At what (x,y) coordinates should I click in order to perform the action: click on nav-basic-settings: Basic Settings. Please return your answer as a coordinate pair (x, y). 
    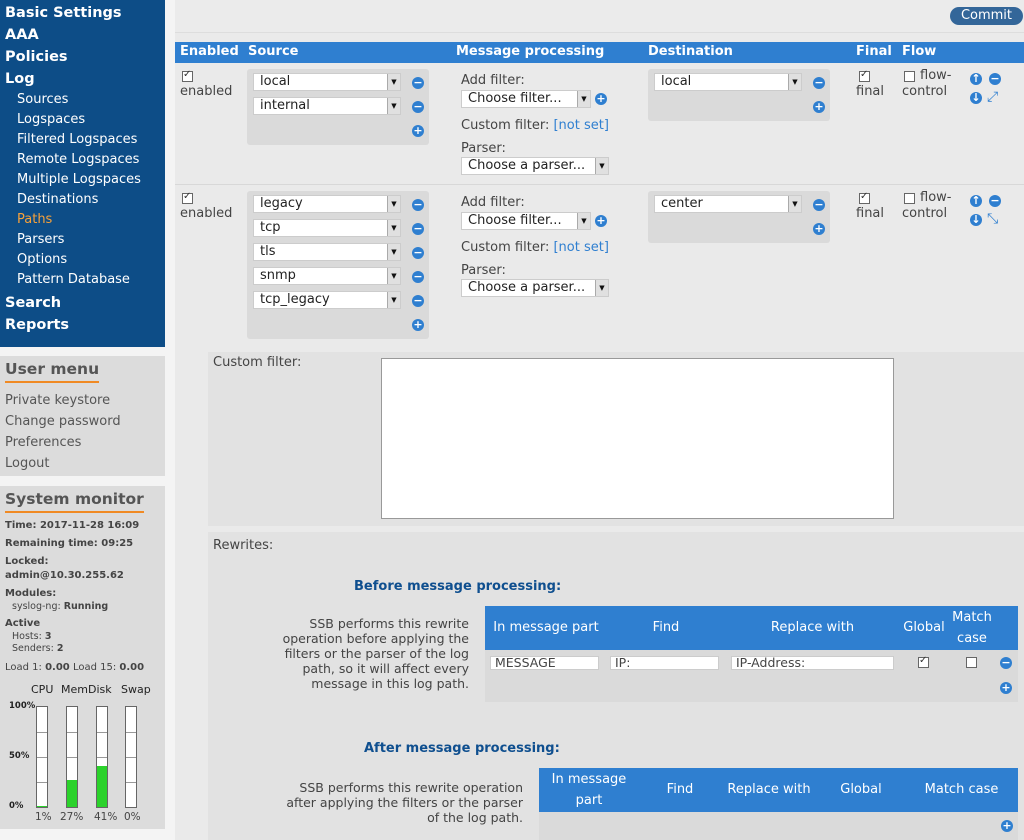
    Looking at the image, I should click on (82, 13).